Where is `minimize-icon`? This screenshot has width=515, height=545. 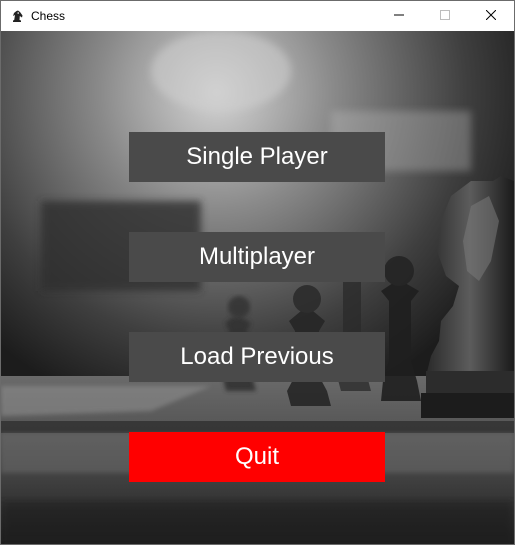 minimize-icon is located at coordinates (399, 16).